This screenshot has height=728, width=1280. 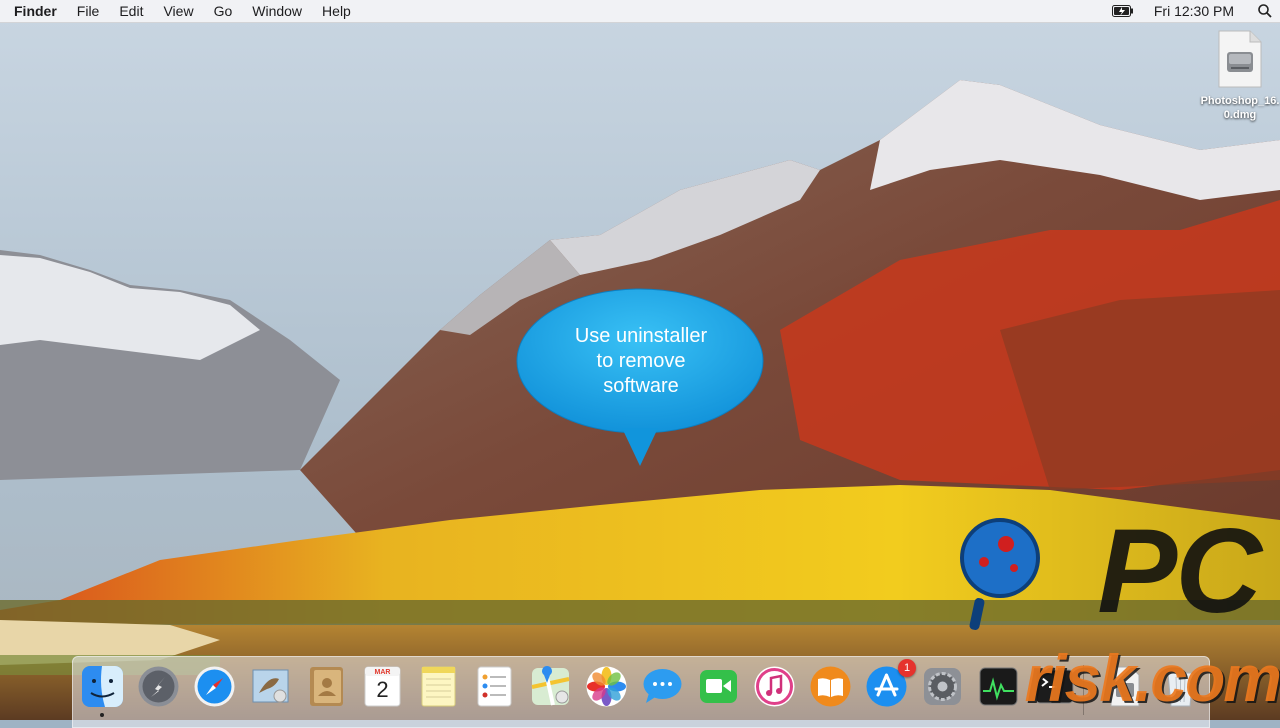 What do you see at coordinates (33, 11) in the screenshot?
I see `menu-app-name: Finder` at bounding box center [33, 11].